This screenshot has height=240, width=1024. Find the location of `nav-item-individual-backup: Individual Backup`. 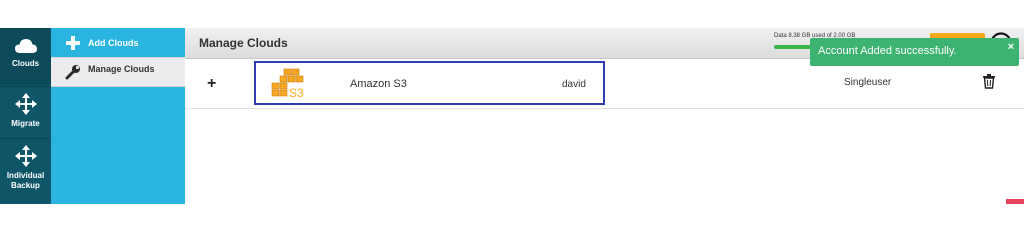

nav-item-individual-backup: Individual Backup is located at coordinates (25, 171).